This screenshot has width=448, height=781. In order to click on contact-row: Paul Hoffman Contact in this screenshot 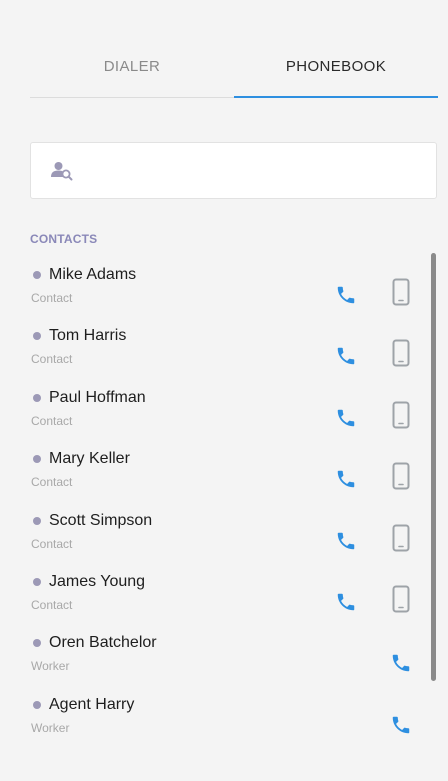, I will do `click(227, 415)`.